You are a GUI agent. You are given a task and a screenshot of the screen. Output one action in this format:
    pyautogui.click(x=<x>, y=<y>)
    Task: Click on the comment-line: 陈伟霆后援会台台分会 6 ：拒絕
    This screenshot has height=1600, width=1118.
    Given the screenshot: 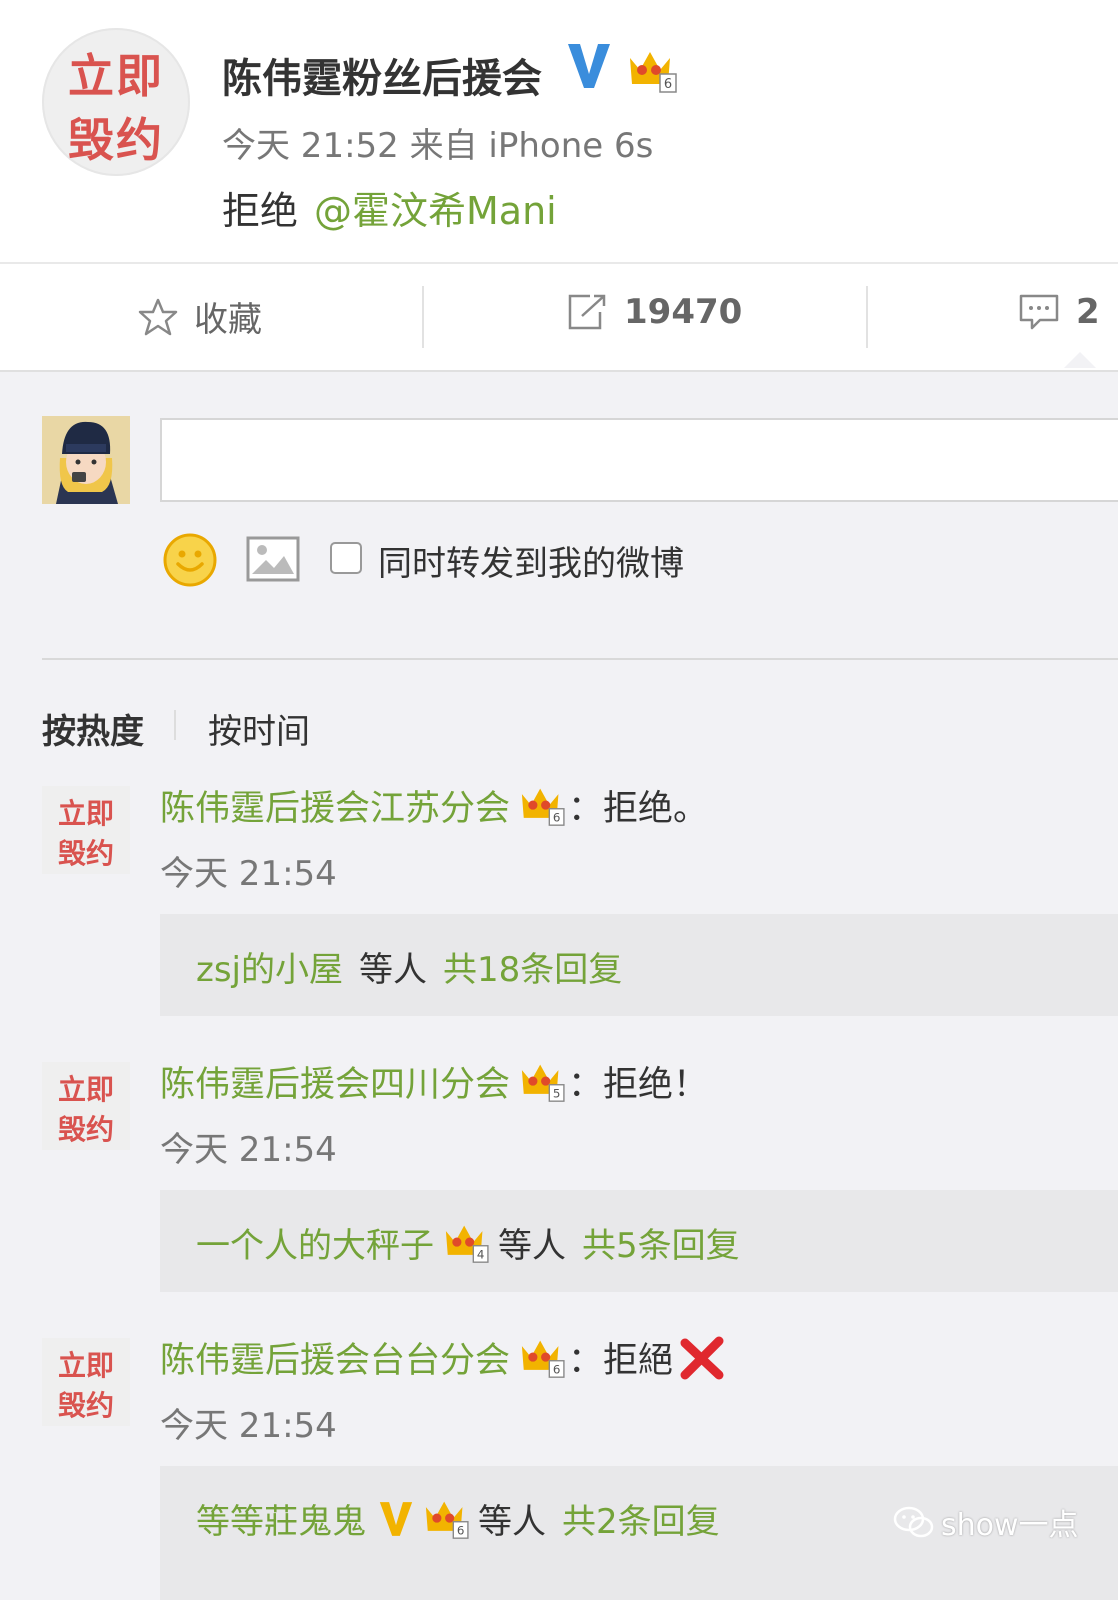 What is the action you would take?
    pyautogui.click(x=442, y=1357)
    